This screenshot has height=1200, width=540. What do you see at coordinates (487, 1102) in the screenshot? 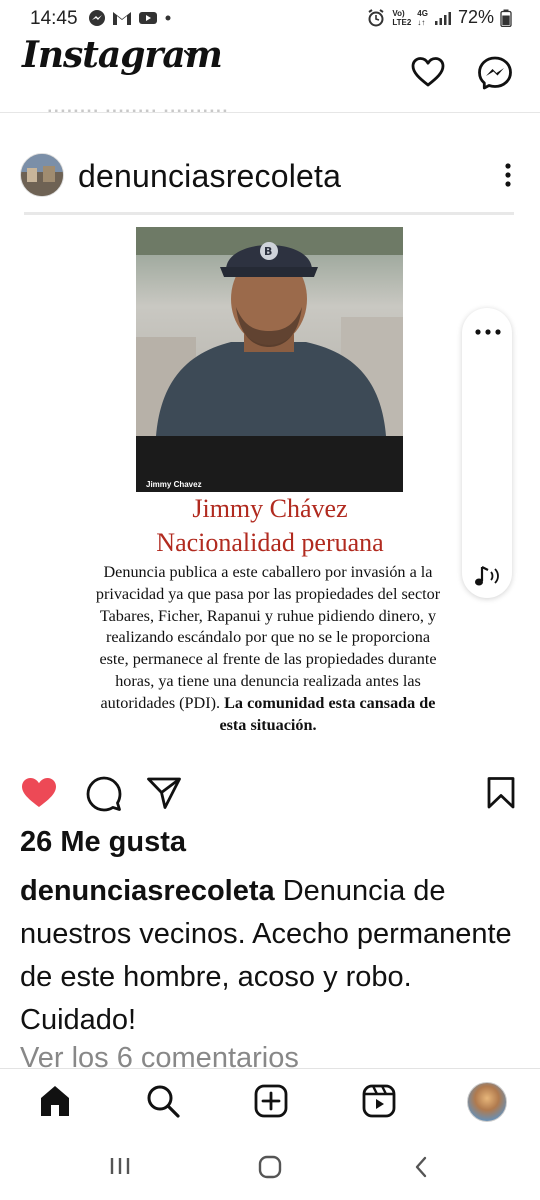
I see `profile-avatar` at bounding box center [487, 1102].